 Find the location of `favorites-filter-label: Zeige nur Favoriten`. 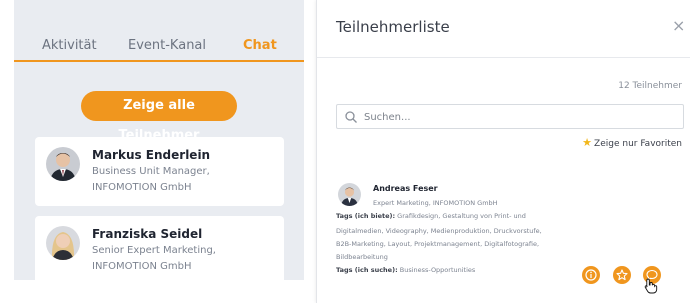

favorites-filter-label: Zeige nur Favoriten is located at coordinates (638, 144).